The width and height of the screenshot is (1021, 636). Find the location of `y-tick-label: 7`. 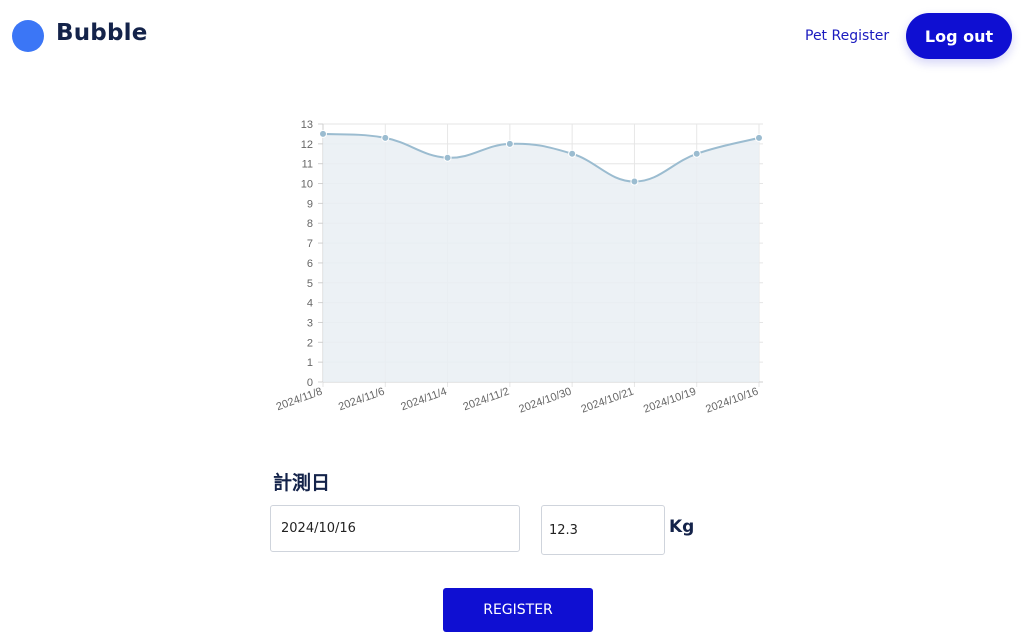

y-tick-label: 7 is located at coordinates (310, 244).